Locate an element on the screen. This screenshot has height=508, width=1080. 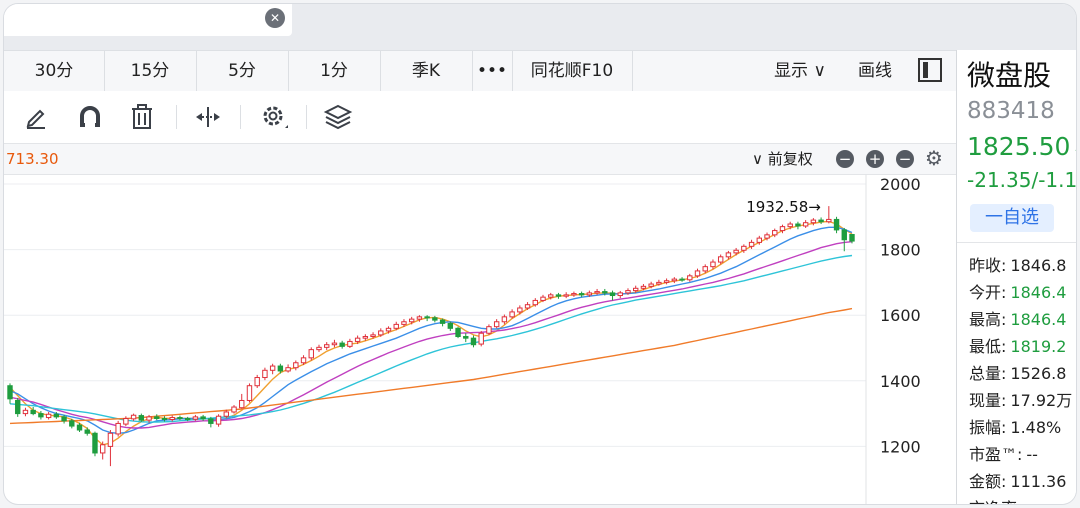
close-icon: ✕ is located at coordinates (275, 18).